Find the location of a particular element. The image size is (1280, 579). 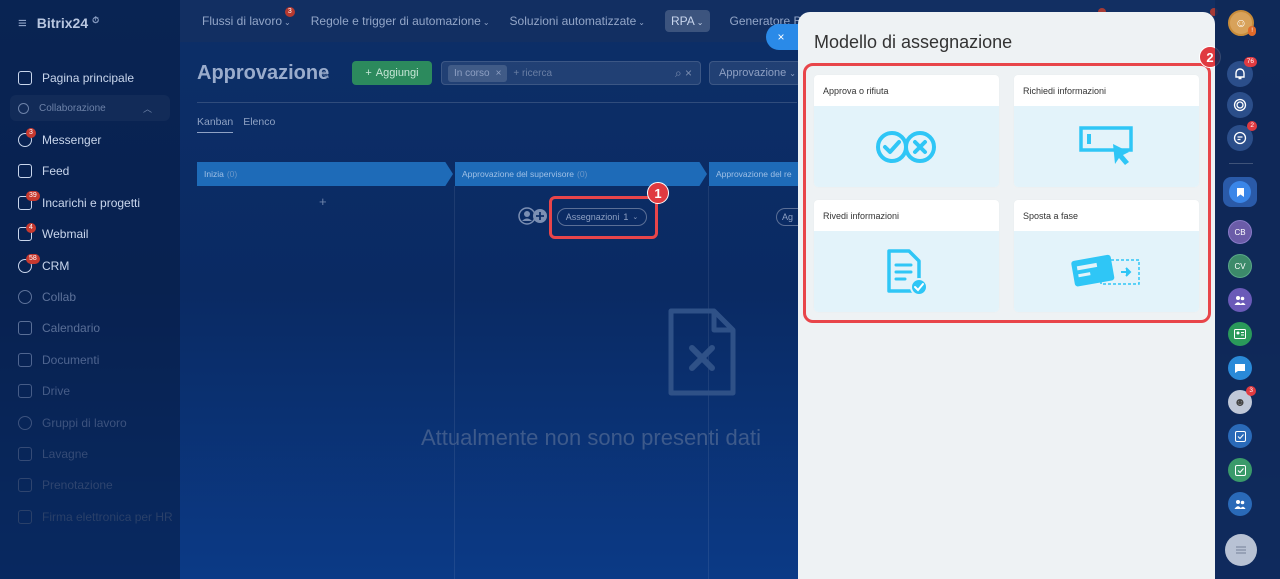

user-avatar: ☺ ! is located at coordinates (1242, 23).